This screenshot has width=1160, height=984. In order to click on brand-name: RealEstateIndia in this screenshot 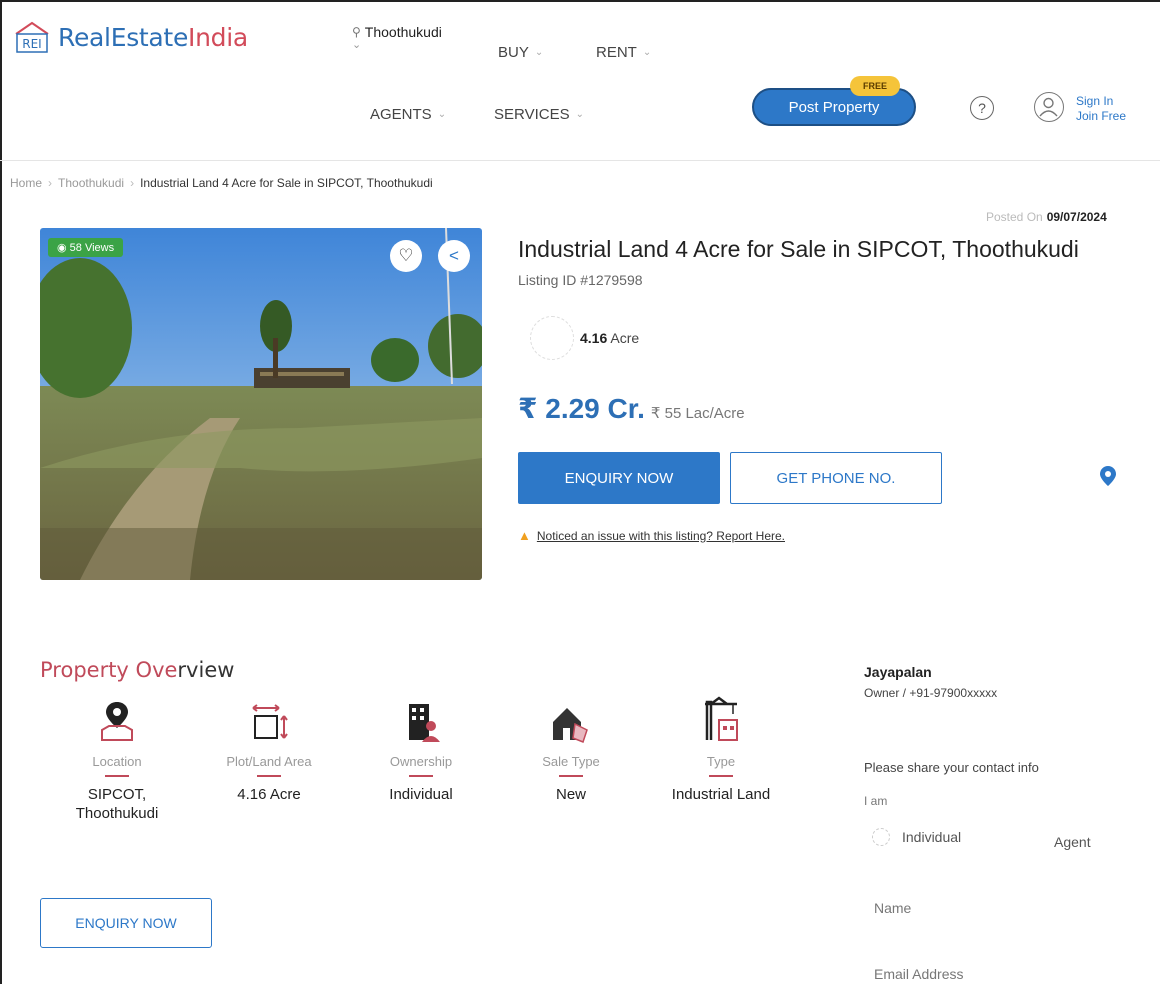, I will do `click(153, 37)`.